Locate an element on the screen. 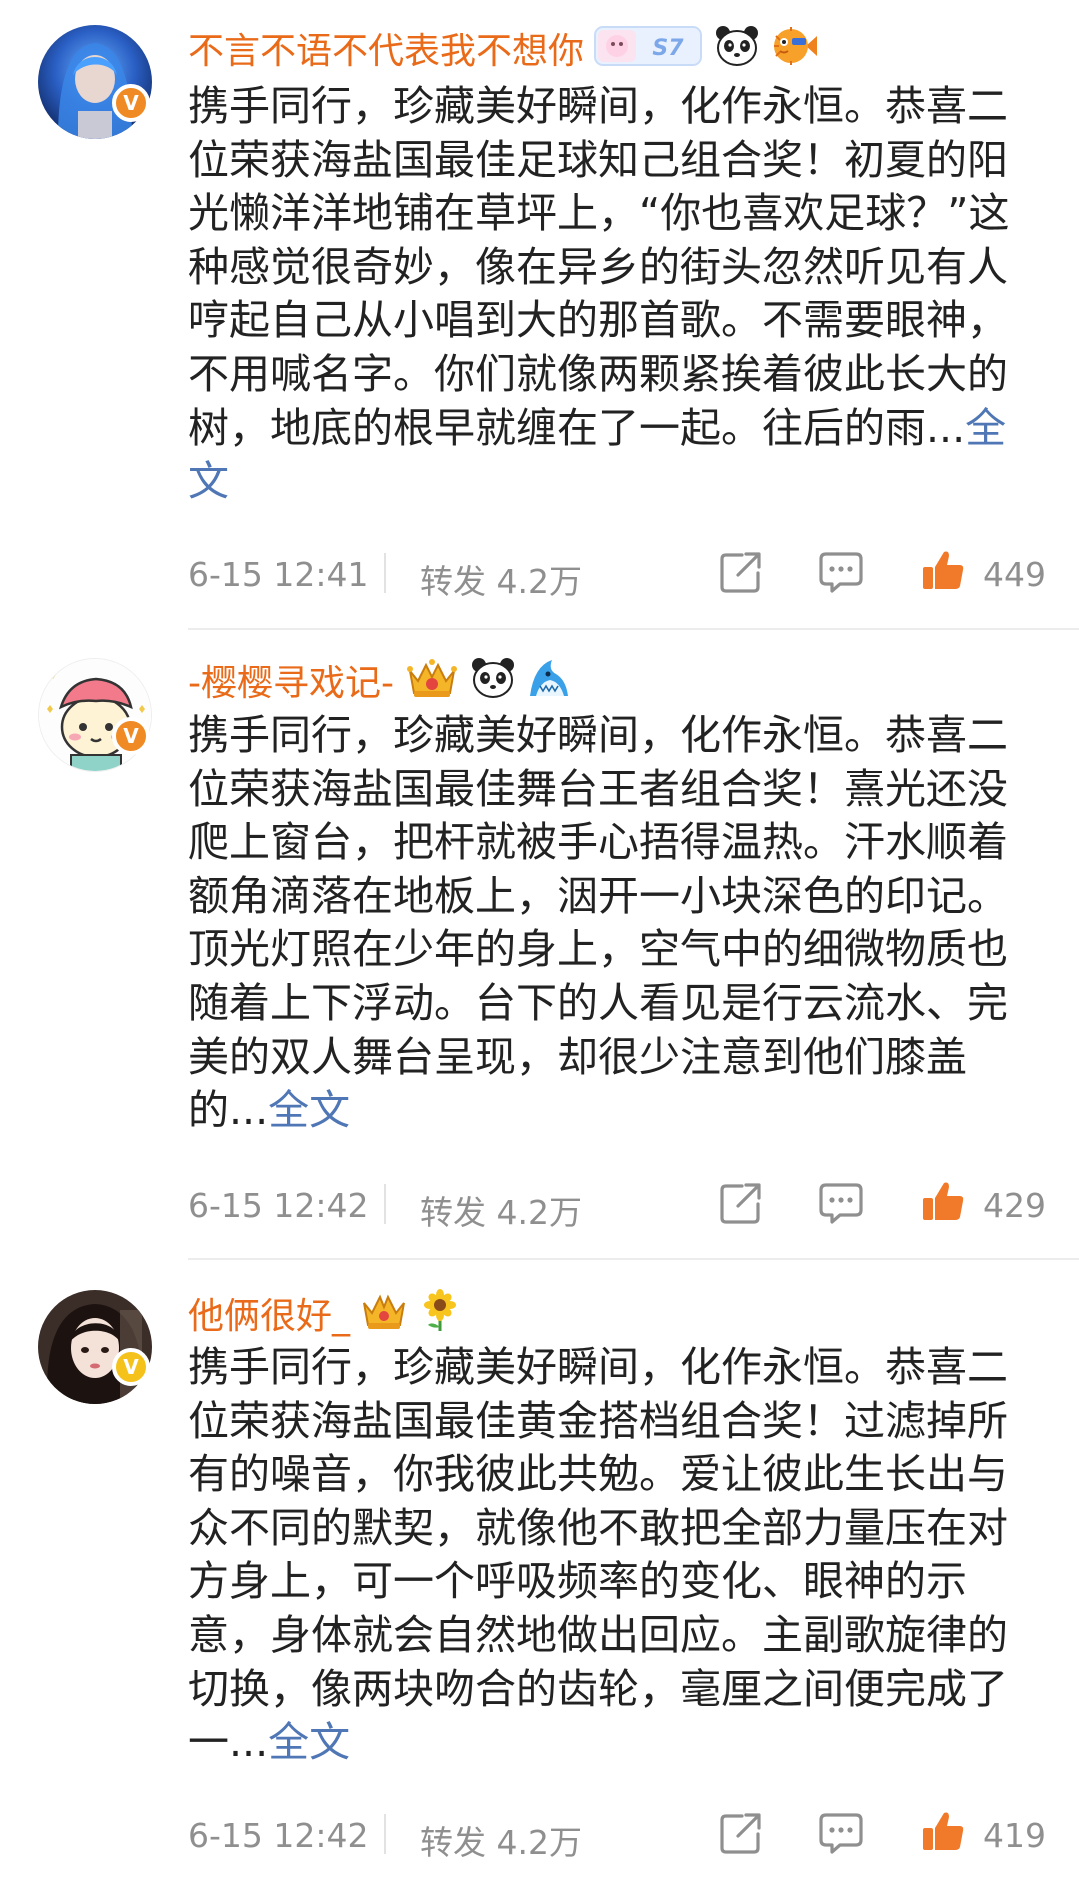 The height and width of the screenshot is (1899, 1079). comment-actions: 6-15 12:41 转发 4.2万 449 is located at coordinates (617, 574).